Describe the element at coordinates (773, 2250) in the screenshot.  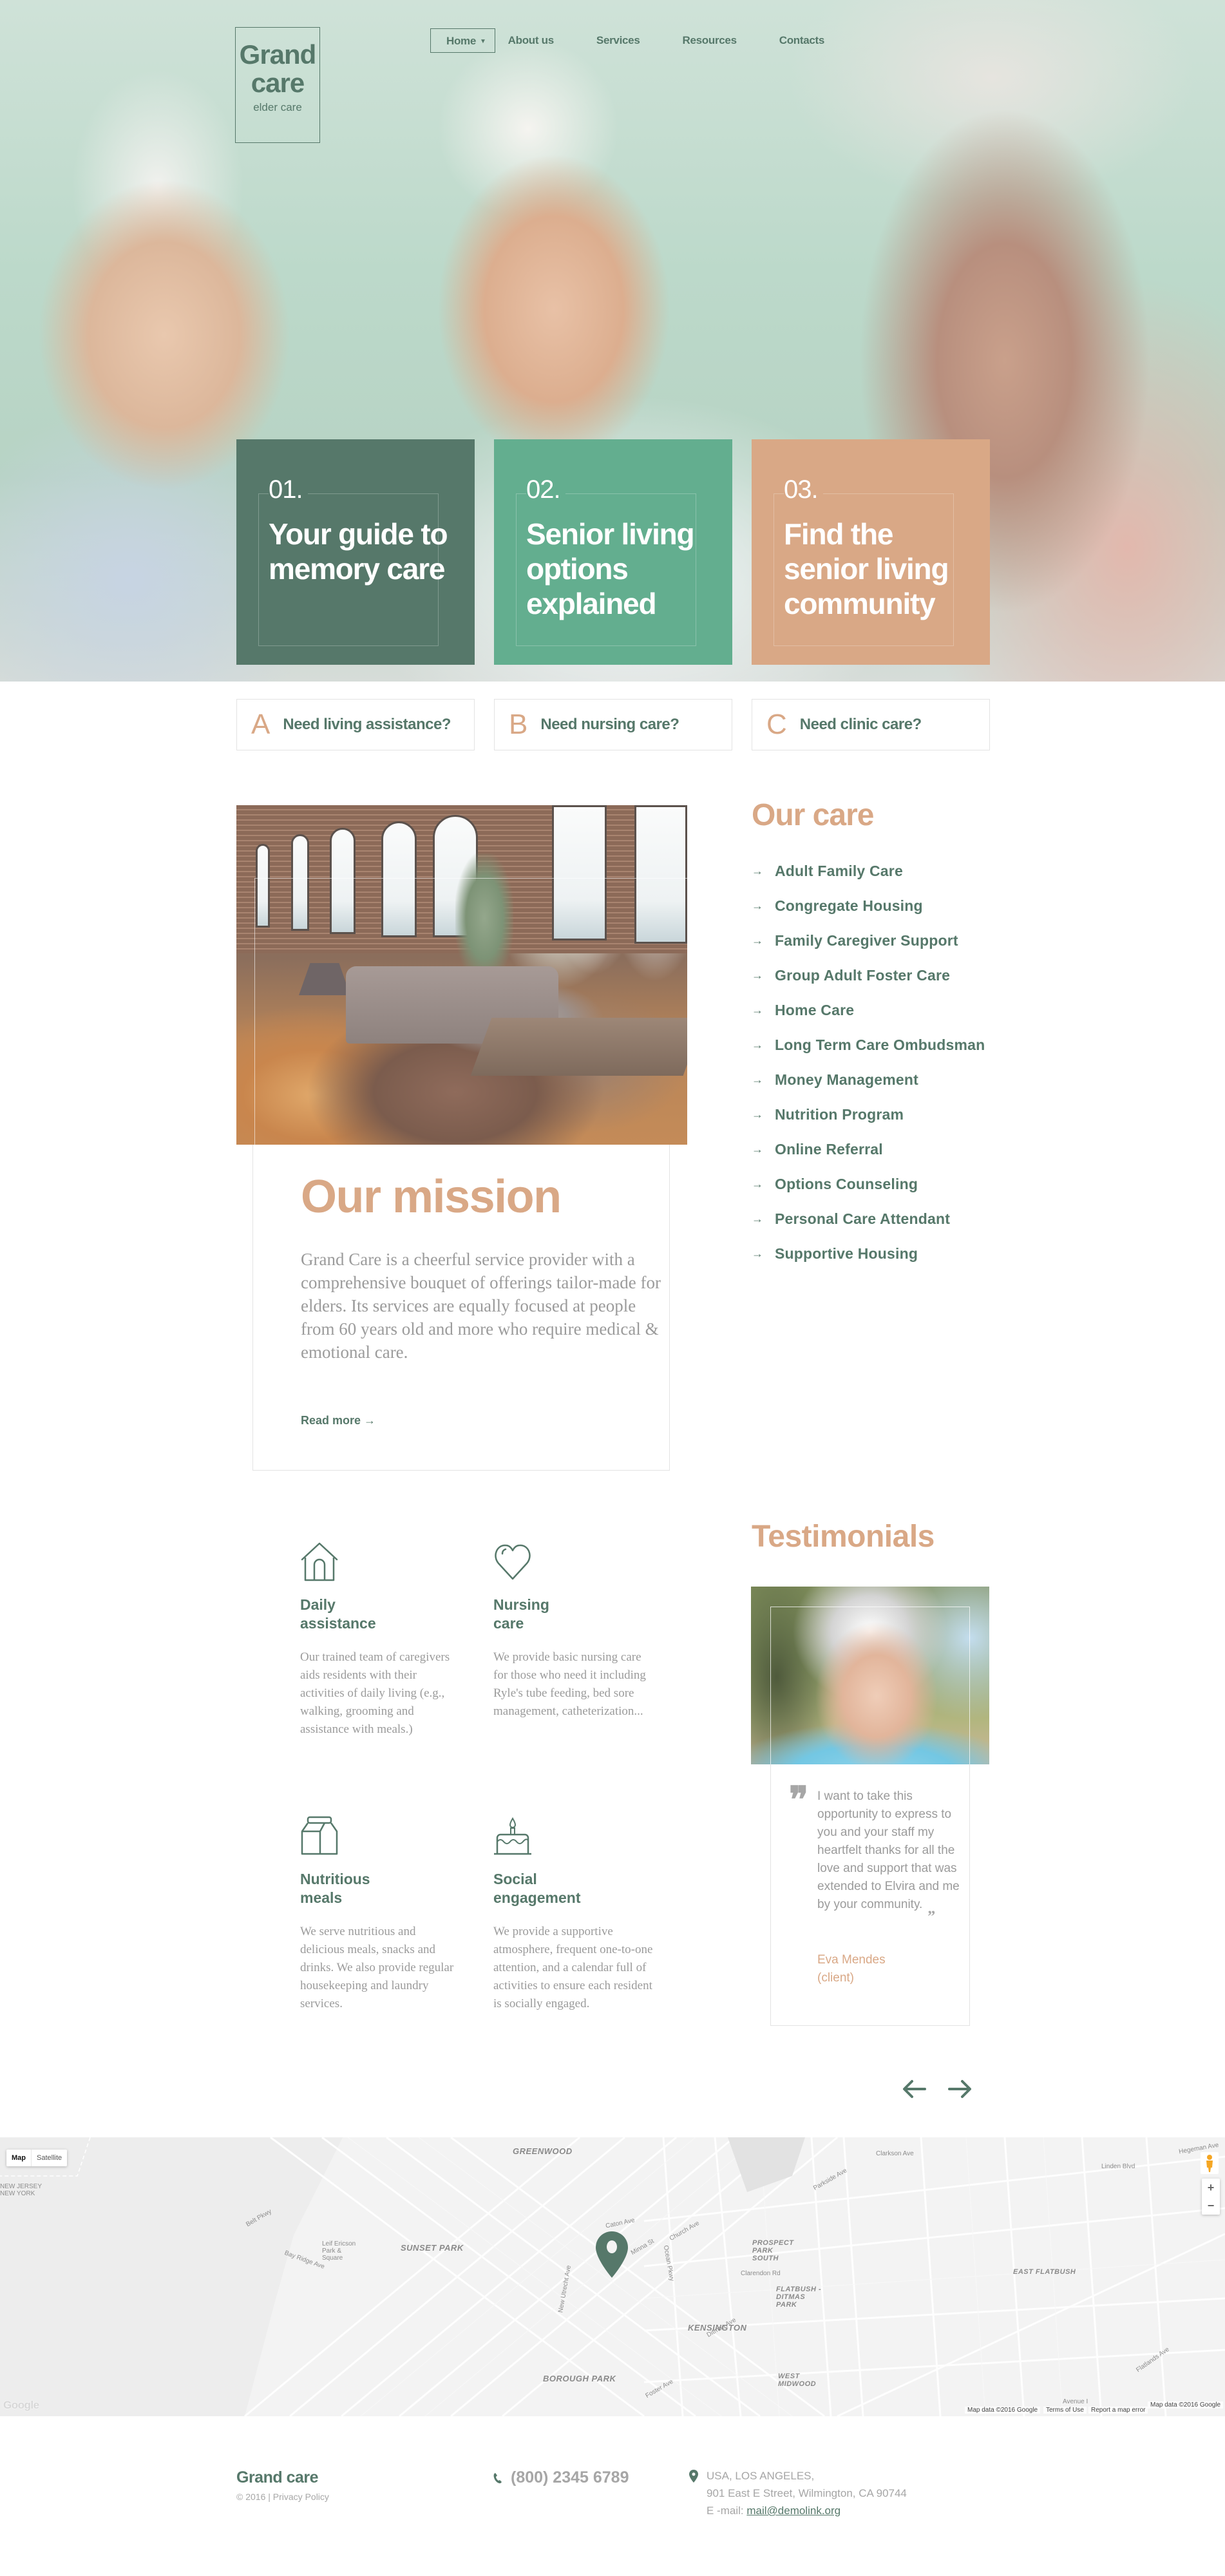
I see `map-area-label: PROSPECT PARK SOUTH` at that location.